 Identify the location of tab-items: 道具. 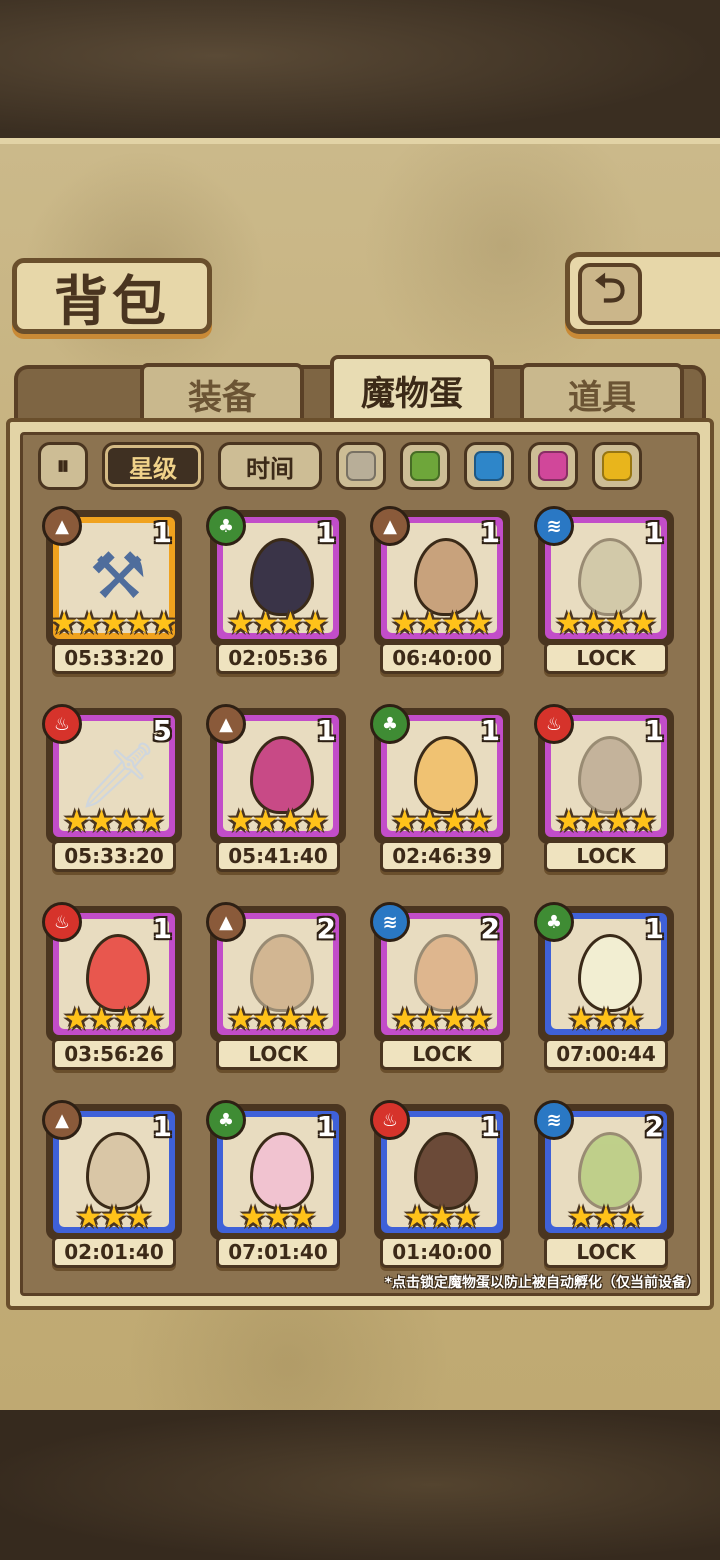
(602, 392).